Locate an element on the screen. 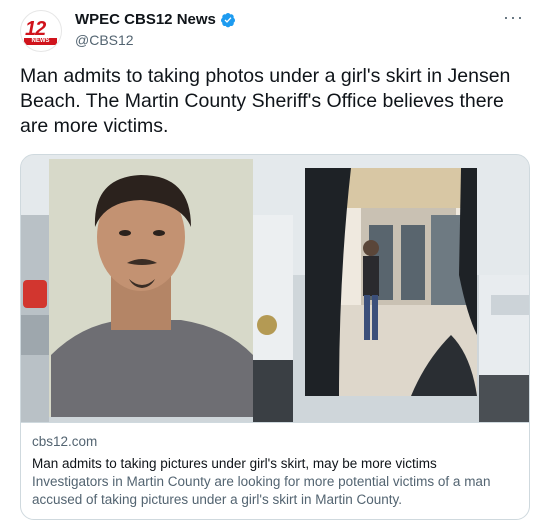 Image resolution: width=540 pixels, height=521 pixels. author-avatar: 12 NEWS is located at coordinates (41, 31).